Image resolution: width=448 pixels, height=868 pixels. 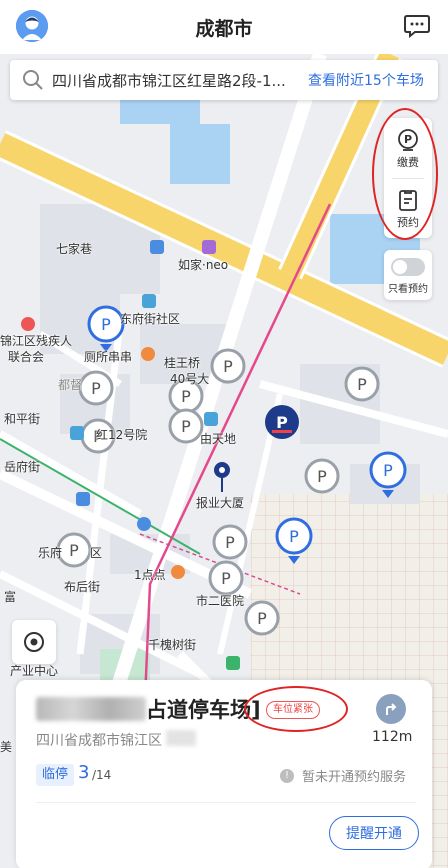 What do you see at coordinates (150, 319) in the screenshot?
I see `map-label-dongfu-community: 东府街社区` at bounding box center [150, 319].